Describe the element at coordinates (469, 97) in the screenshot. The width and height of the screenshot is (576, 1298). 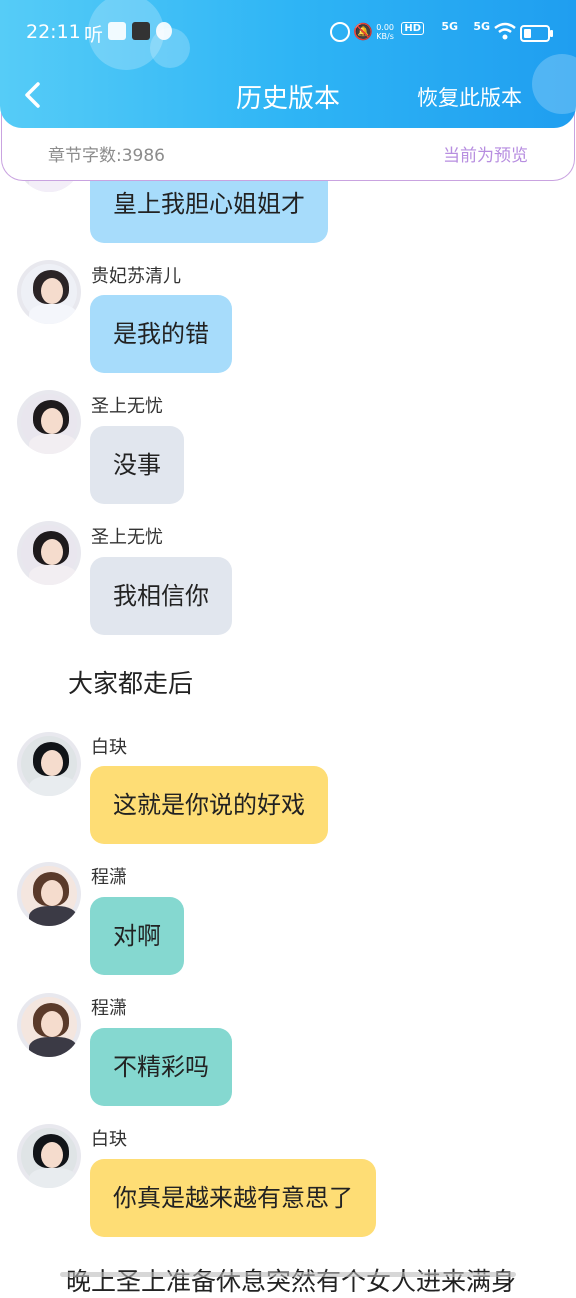
I see `restore-version-button: 恢复此版本` at that location.